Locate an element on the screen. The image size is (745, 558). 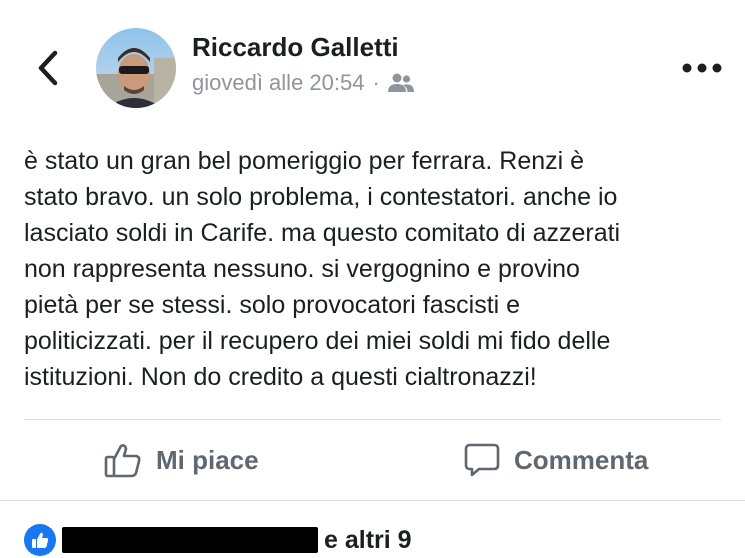
comment-label: Commenta is located at coordinates (581, 459).